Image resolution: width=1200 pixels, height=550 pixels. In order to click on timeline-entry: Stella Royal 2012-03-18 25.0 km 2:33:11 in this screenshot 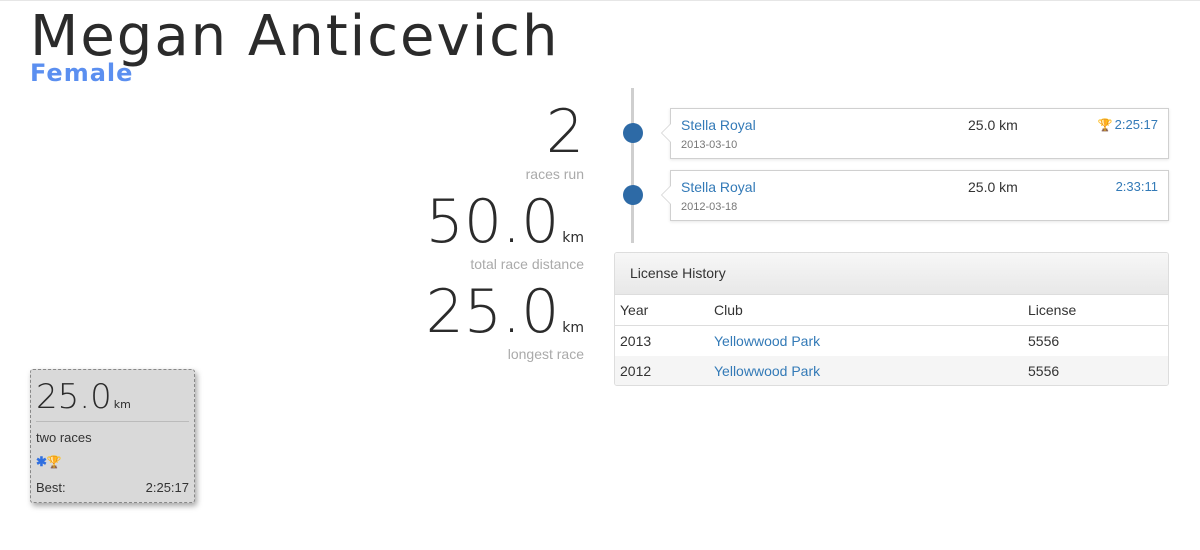, I will do `click(915, 195)`.